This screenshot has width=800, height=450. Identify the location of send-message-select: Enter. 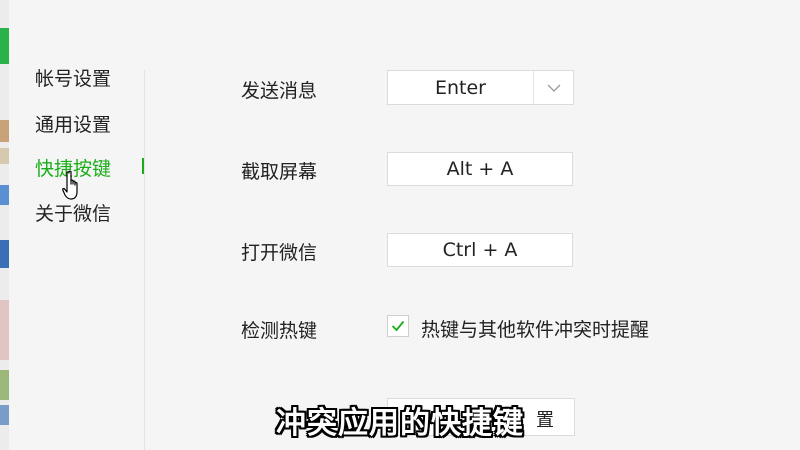
(480, 87).